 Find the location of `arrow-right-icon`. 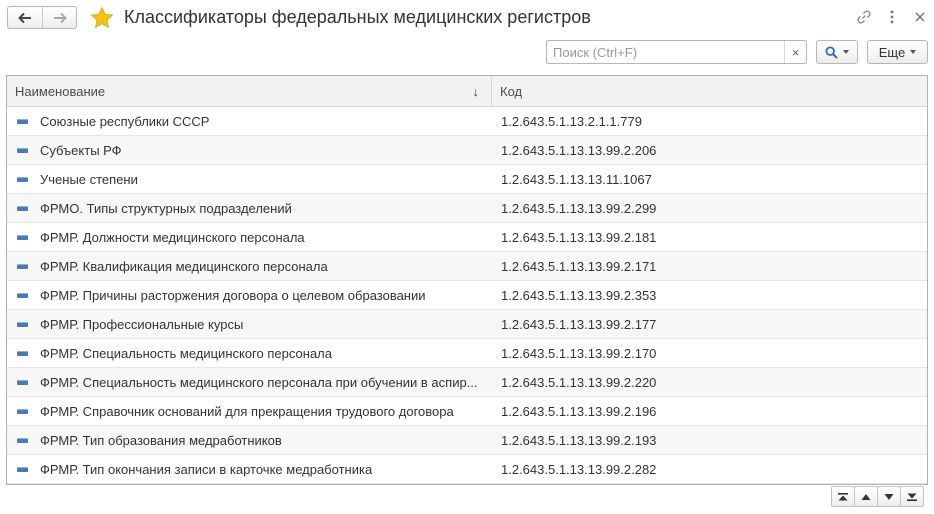

arrow-right-icon is located at coordinates (60, 17).